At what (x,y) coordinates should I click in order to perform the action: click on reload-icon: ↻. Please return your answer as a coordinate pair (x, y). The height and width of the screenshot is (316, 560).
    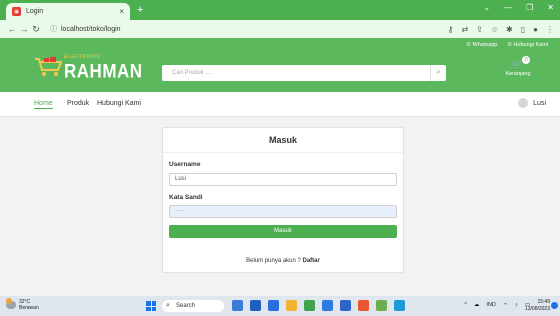
    Looking at the image, I should click on (36, 29).